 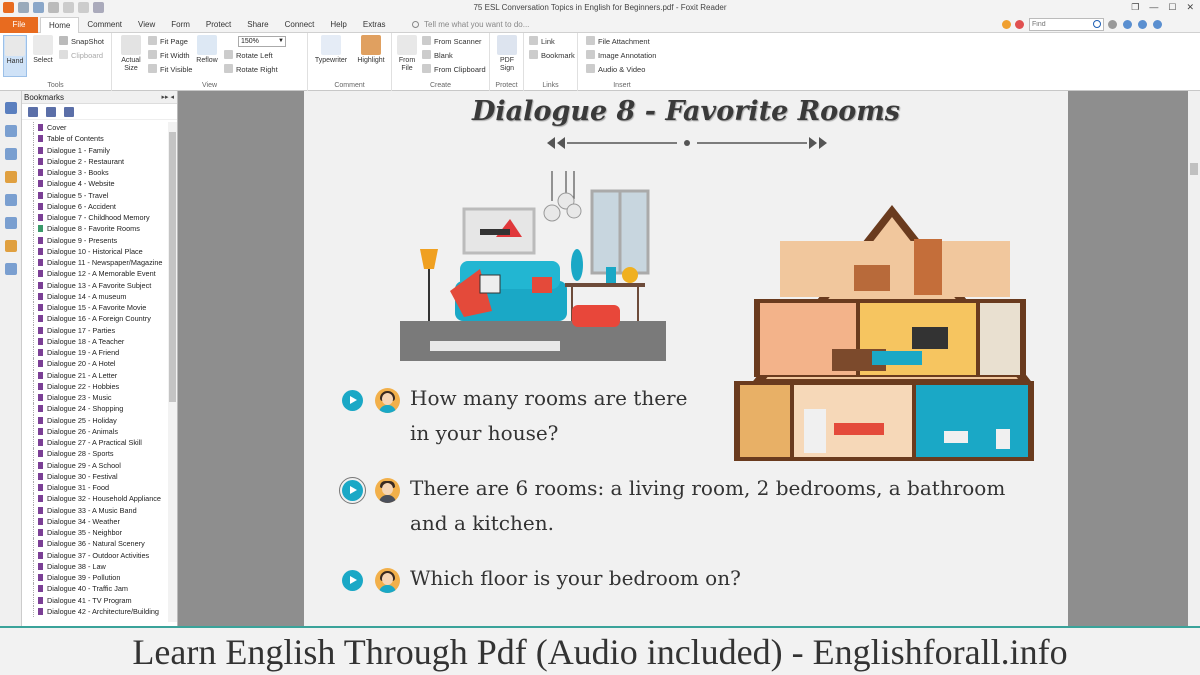 What do you see at coordinates (507, 54) in the screenshot?
I see `pdf-sign-button: PDF Sign` at bounding box center [507, 54].